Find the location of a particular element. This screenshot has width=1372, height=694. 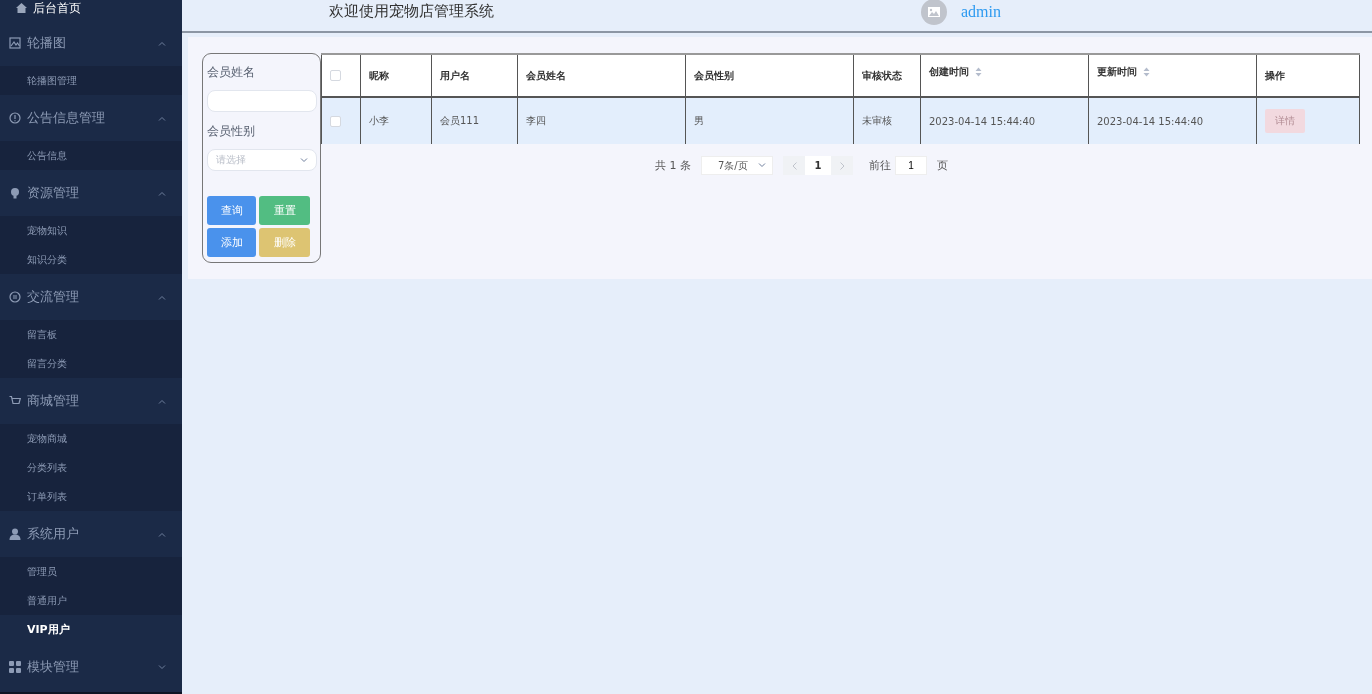

field-label: 会员性别 is located at coordinates (231, 131).